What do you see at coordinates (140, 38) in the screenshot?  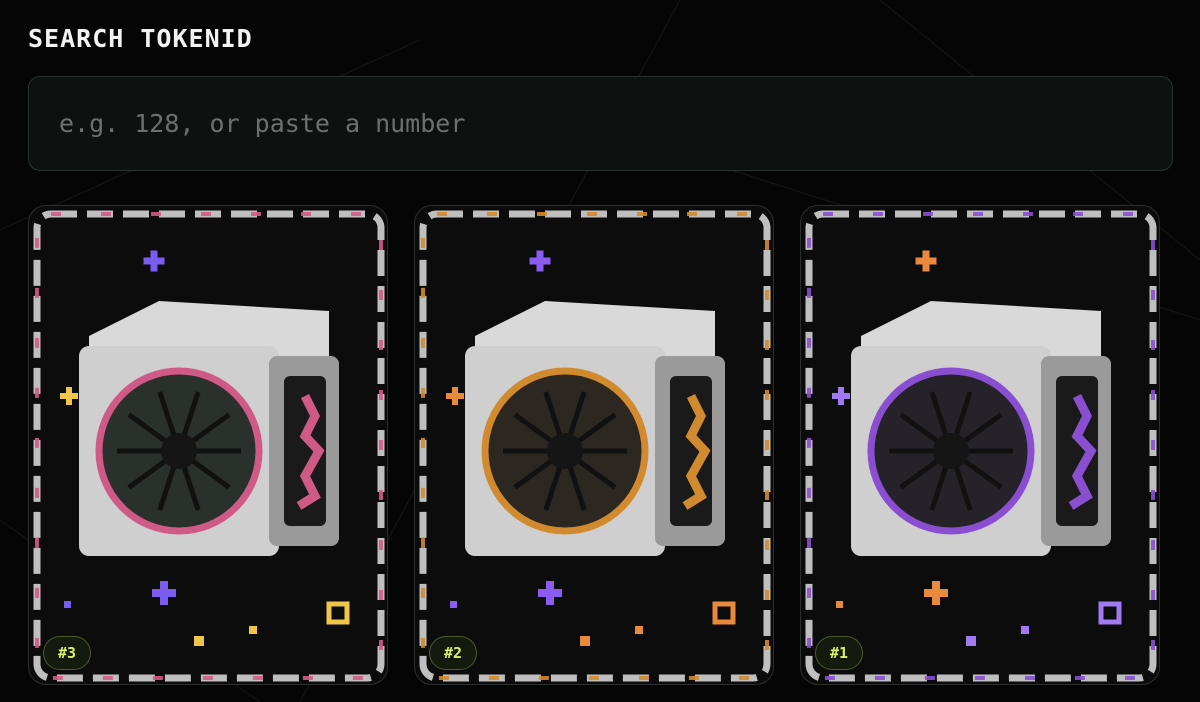 I see `section-title: SEARCH TOKENID` at bounding box center [140, 38].